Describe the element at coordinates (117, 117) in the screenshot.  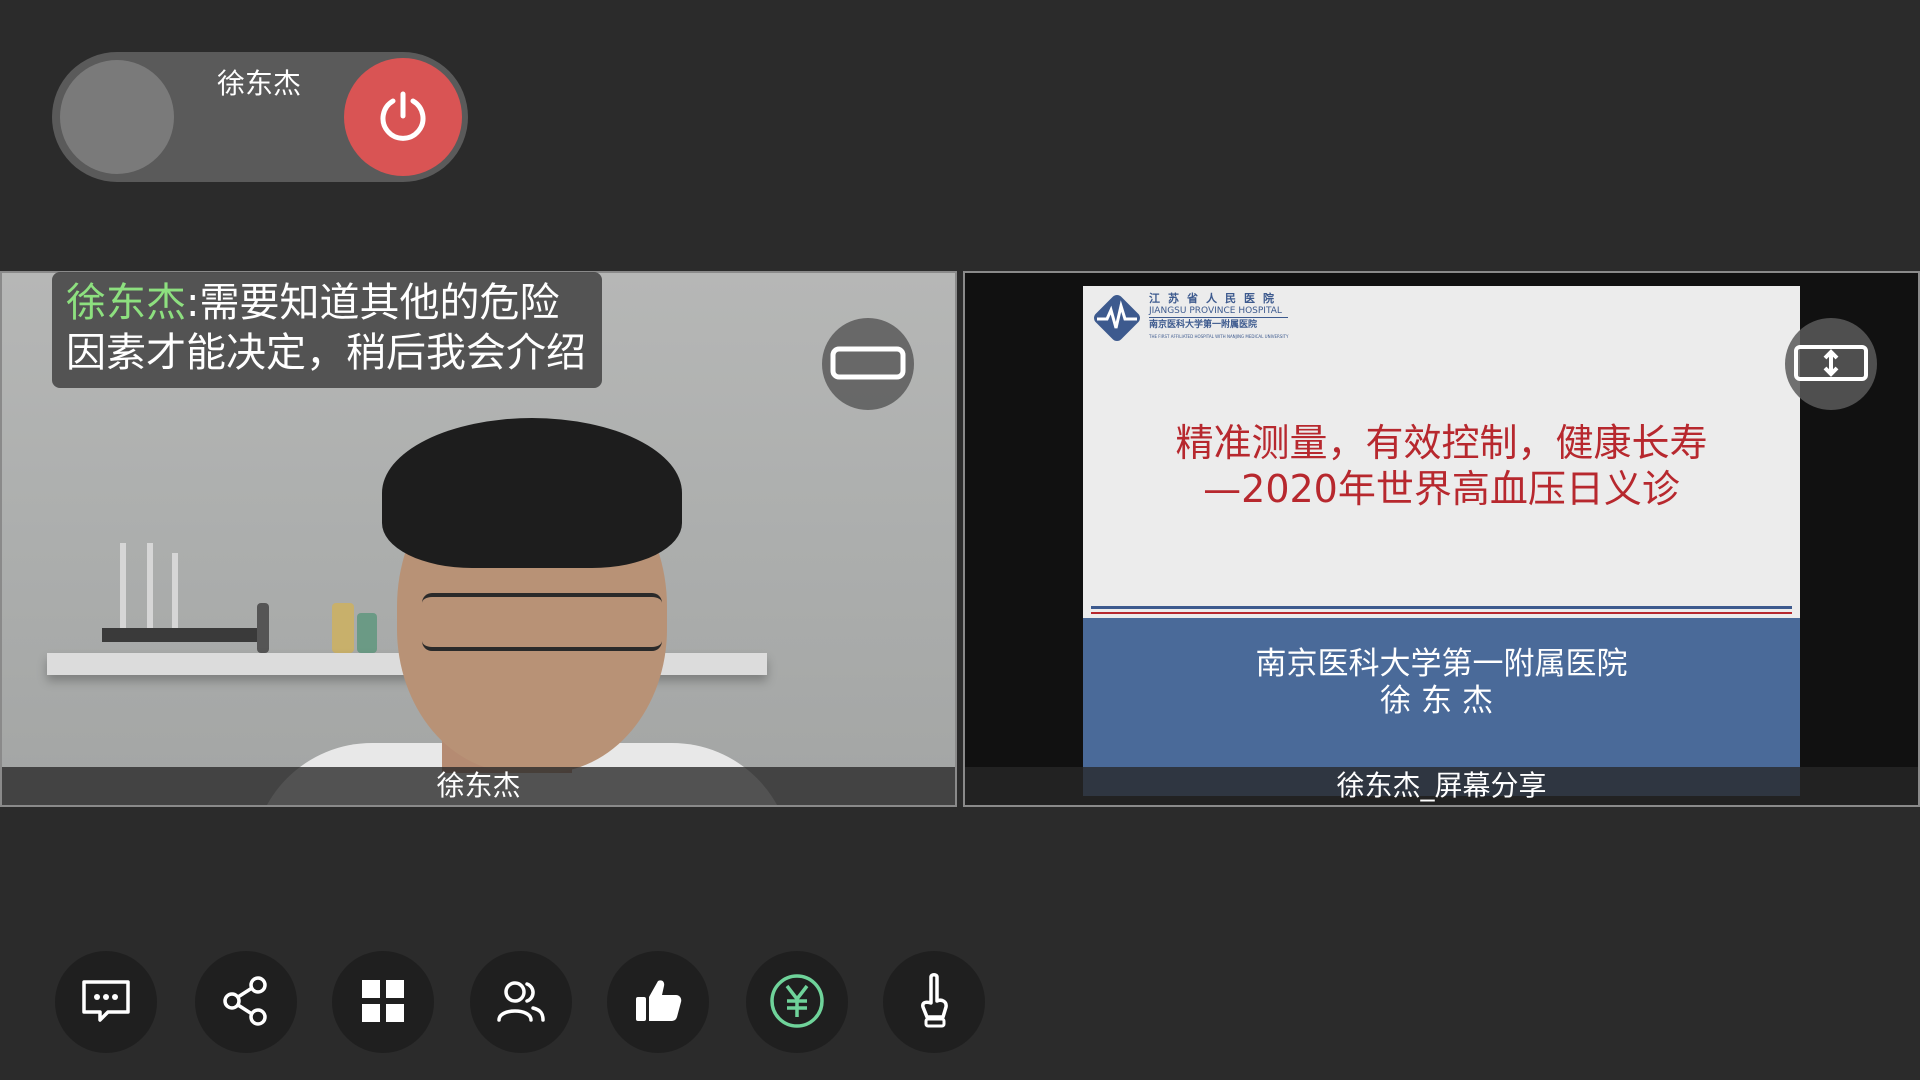
I see `host-avatar` at that location.